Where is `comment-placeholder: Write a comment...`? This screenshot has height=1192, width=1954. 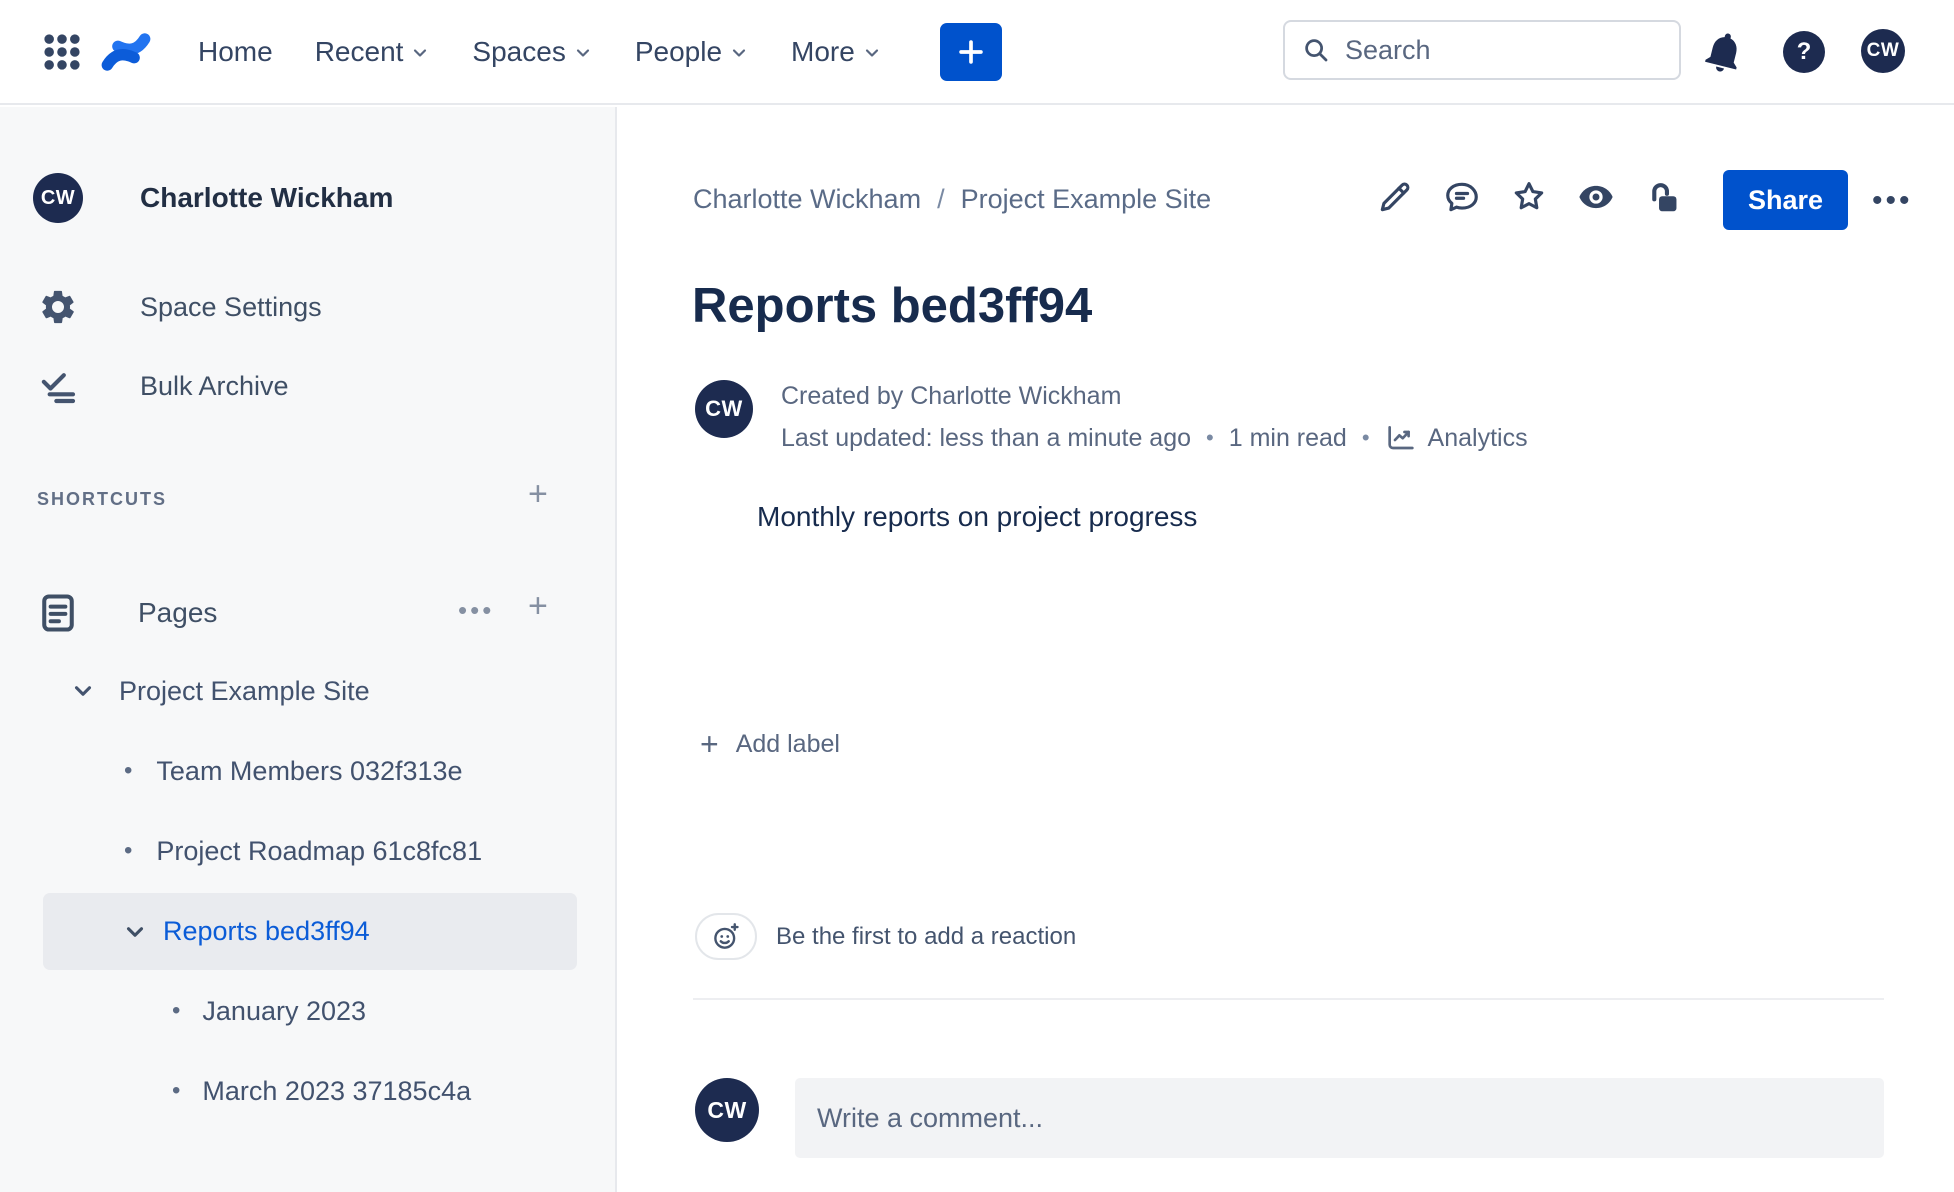
comment-placeholder: Write a comment... is located at coordinates (930, 1117).